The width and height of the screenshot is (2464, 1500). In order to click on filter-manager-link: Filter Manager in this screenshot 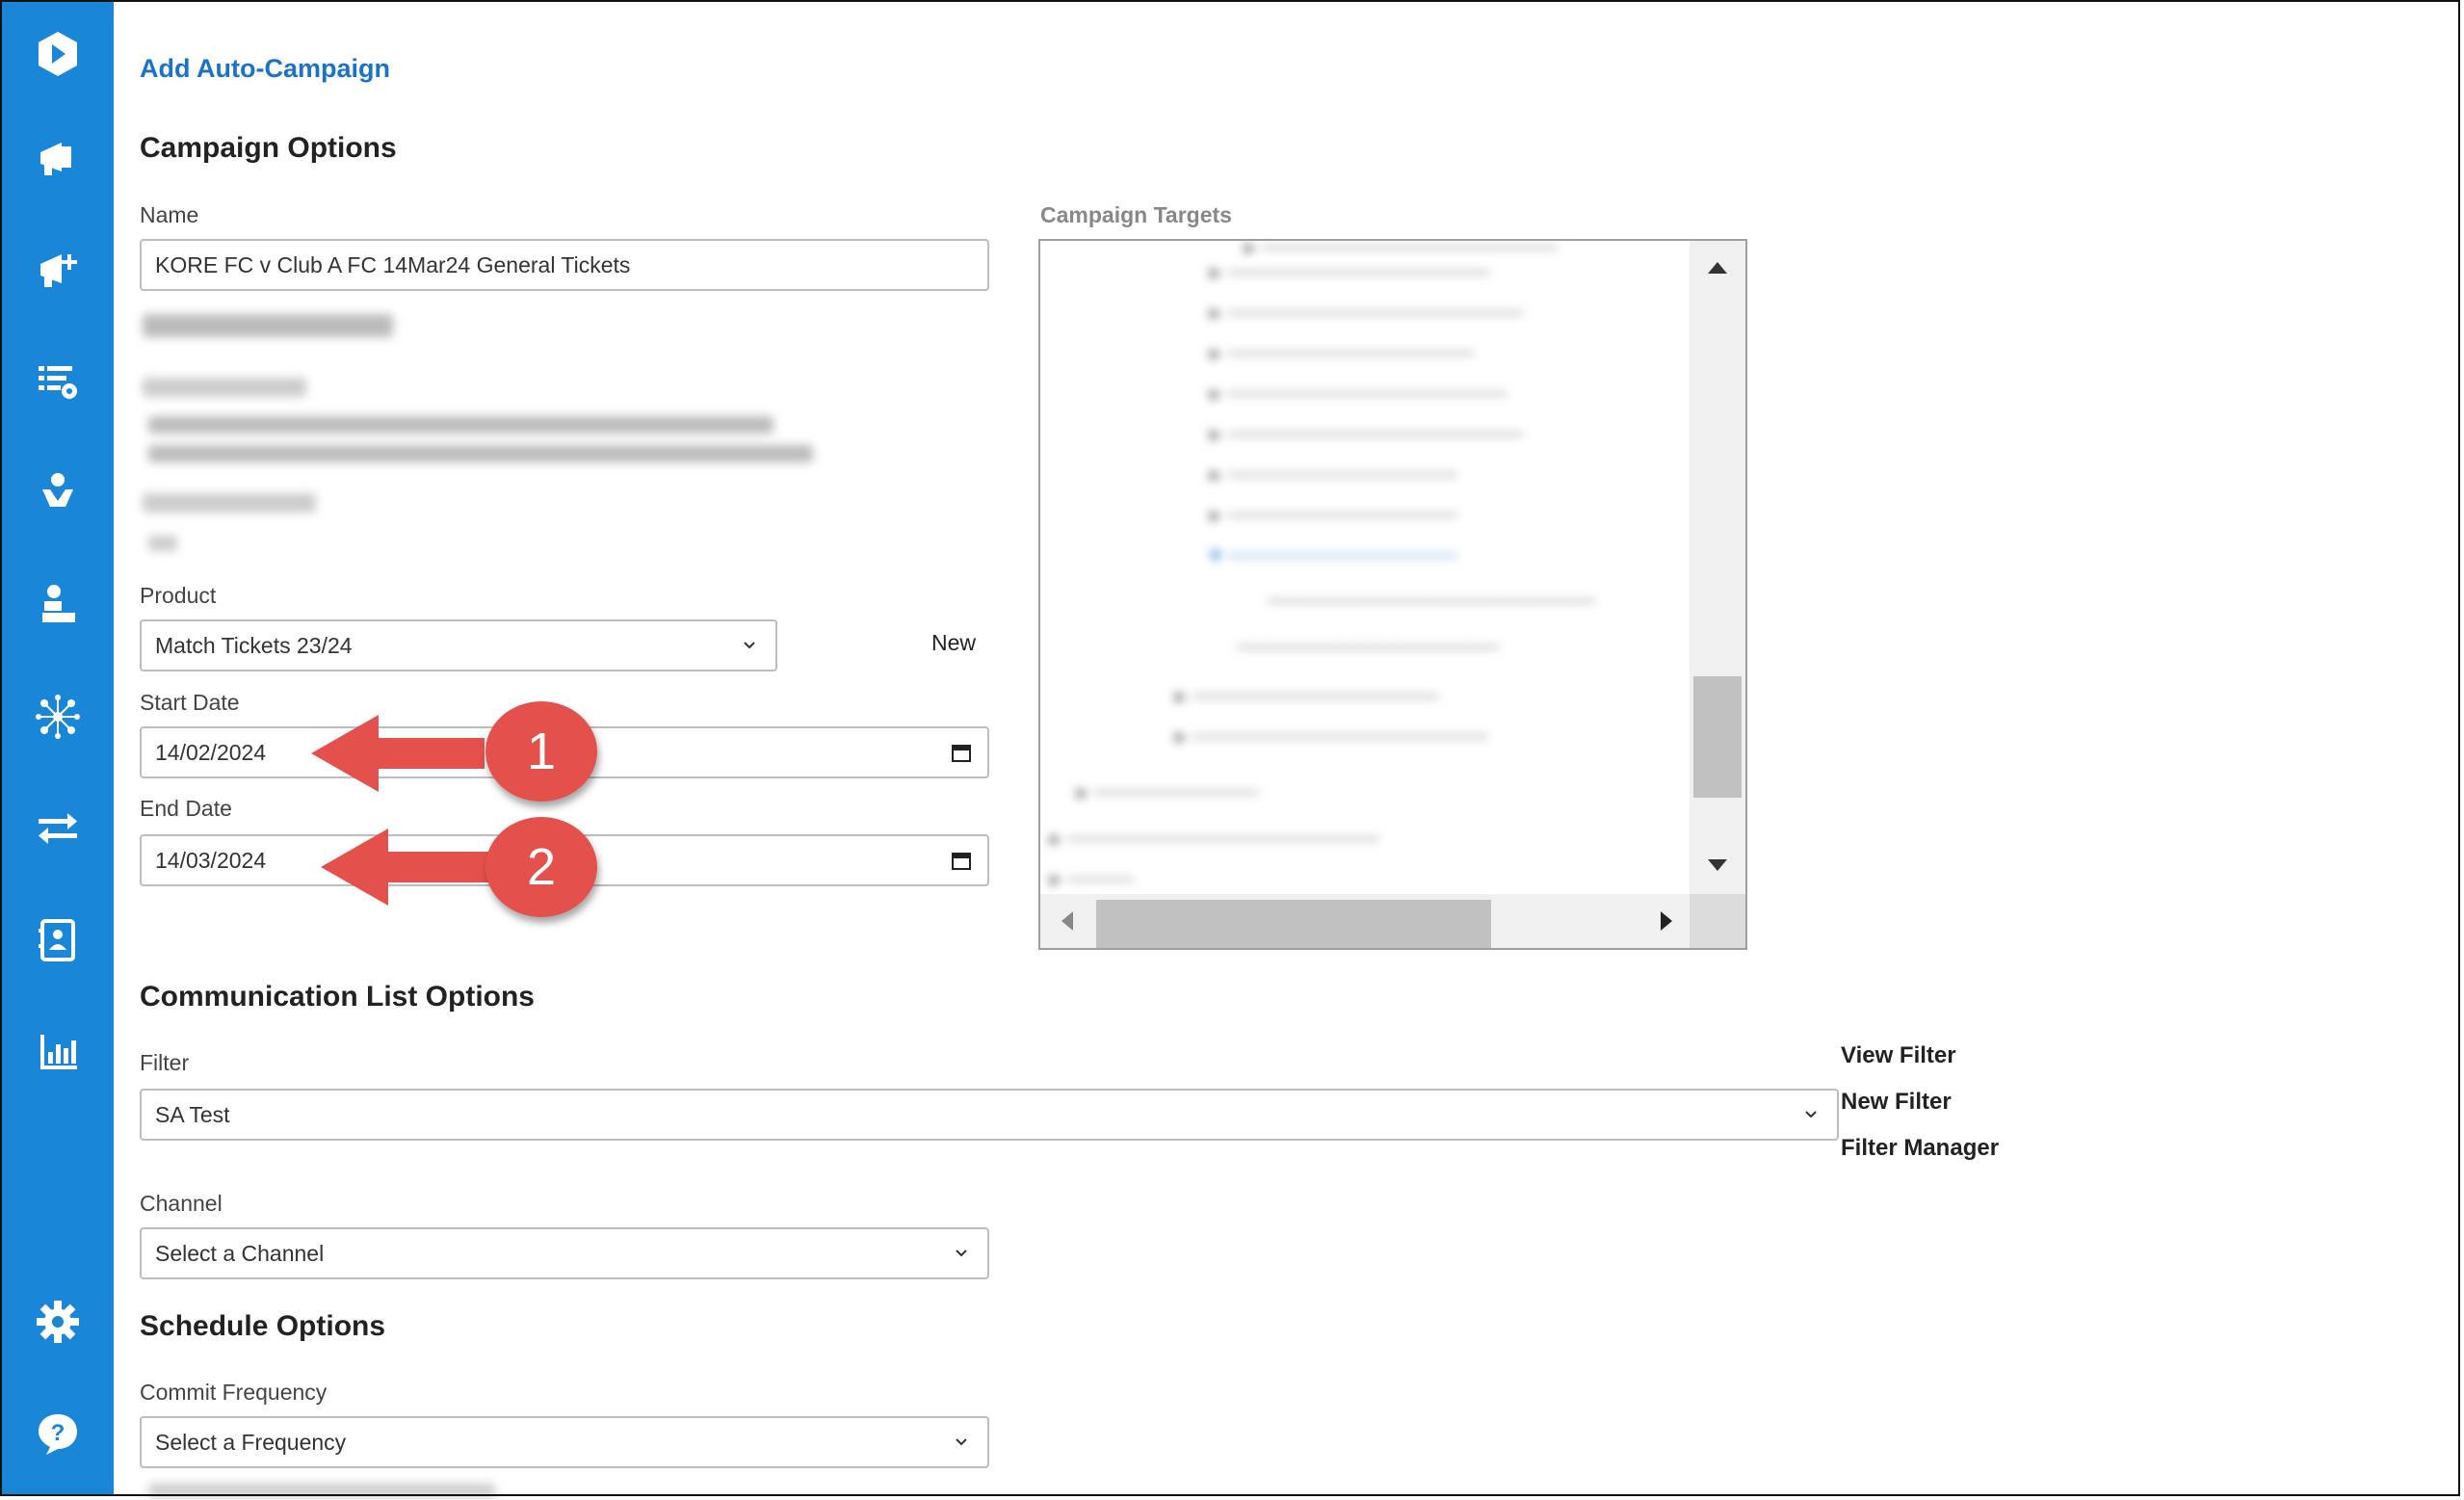, I will do `click(1920, 1148)`.